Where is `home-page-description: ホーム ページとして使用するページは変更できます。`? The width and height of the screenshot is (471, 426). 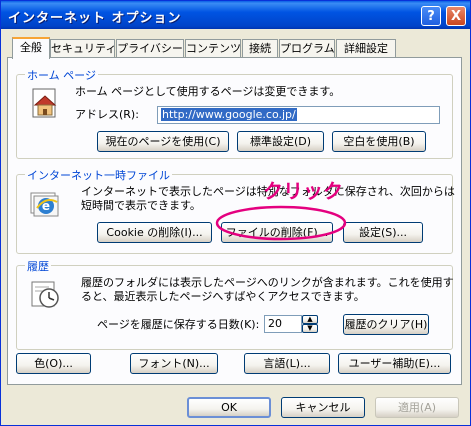
home-page-description: ホーム ページとして使用するページは変更できます。 is located at coordinates (208, 91).